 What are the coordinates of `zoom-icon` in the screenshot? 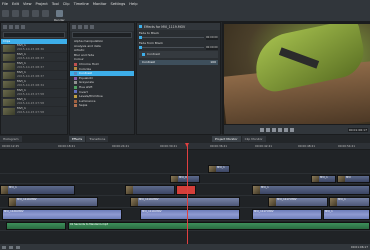 It's located at (292, 129).